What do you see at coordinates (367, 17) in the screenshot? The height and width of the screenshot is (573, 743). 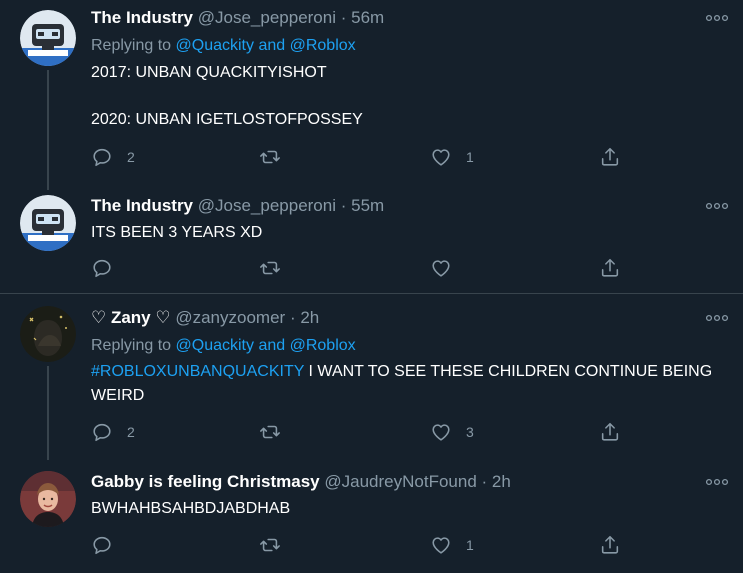 I see `timestamp: 56m` at bounding box center [367, 17].